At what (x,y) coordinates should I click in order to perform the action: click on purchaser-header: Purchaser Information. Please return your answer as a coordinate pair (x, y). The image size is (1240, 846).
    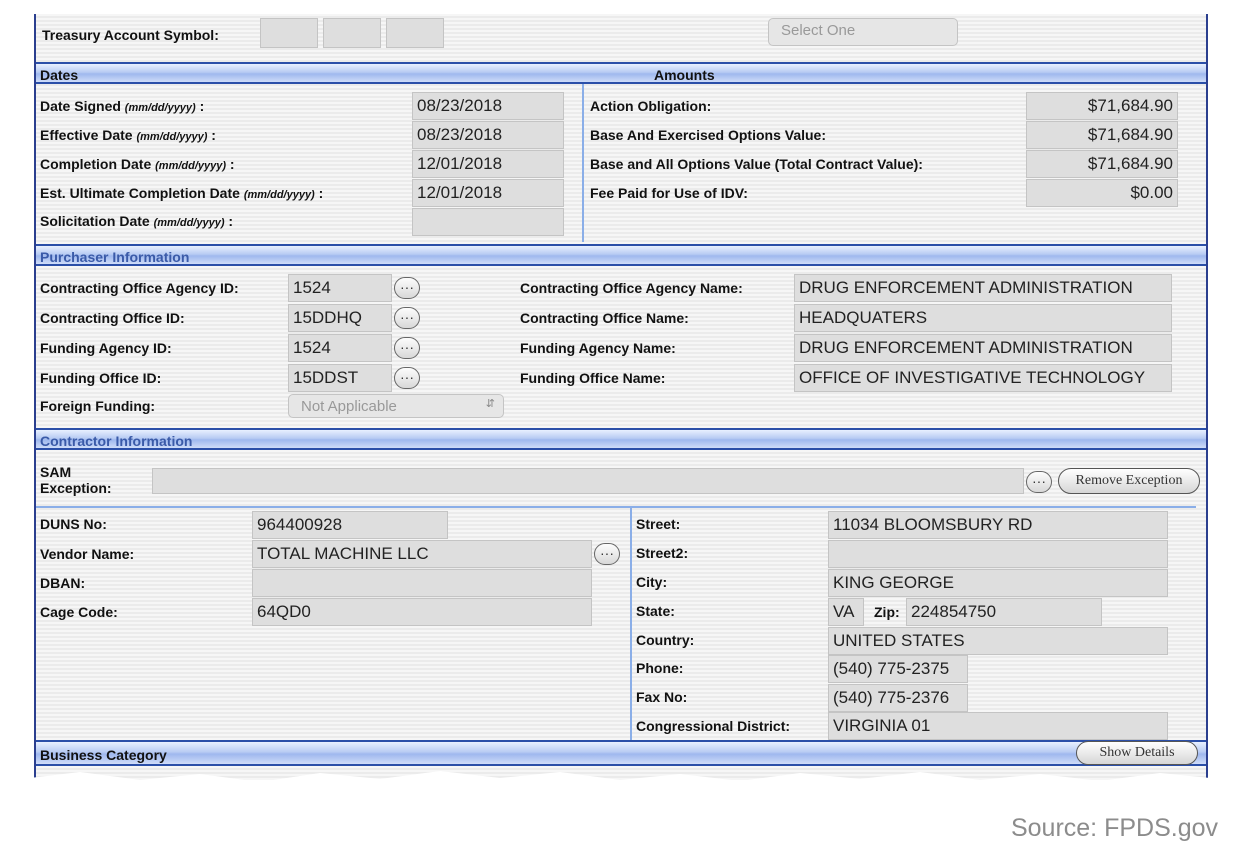
    Looking at the image, I should click on (621, 255).